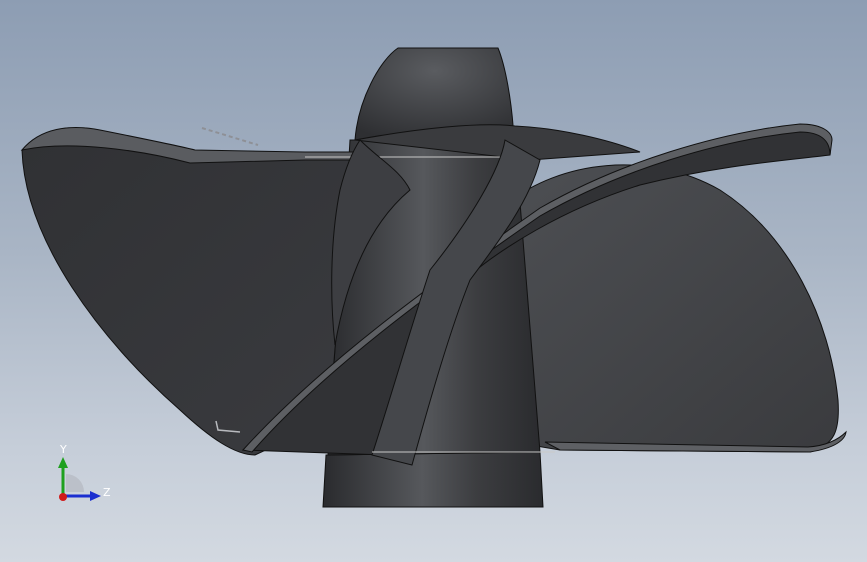 Image resolution: width=867 pixels, height=562 pixels. I want to click on axis-z-label: Z, so click(107, 492).